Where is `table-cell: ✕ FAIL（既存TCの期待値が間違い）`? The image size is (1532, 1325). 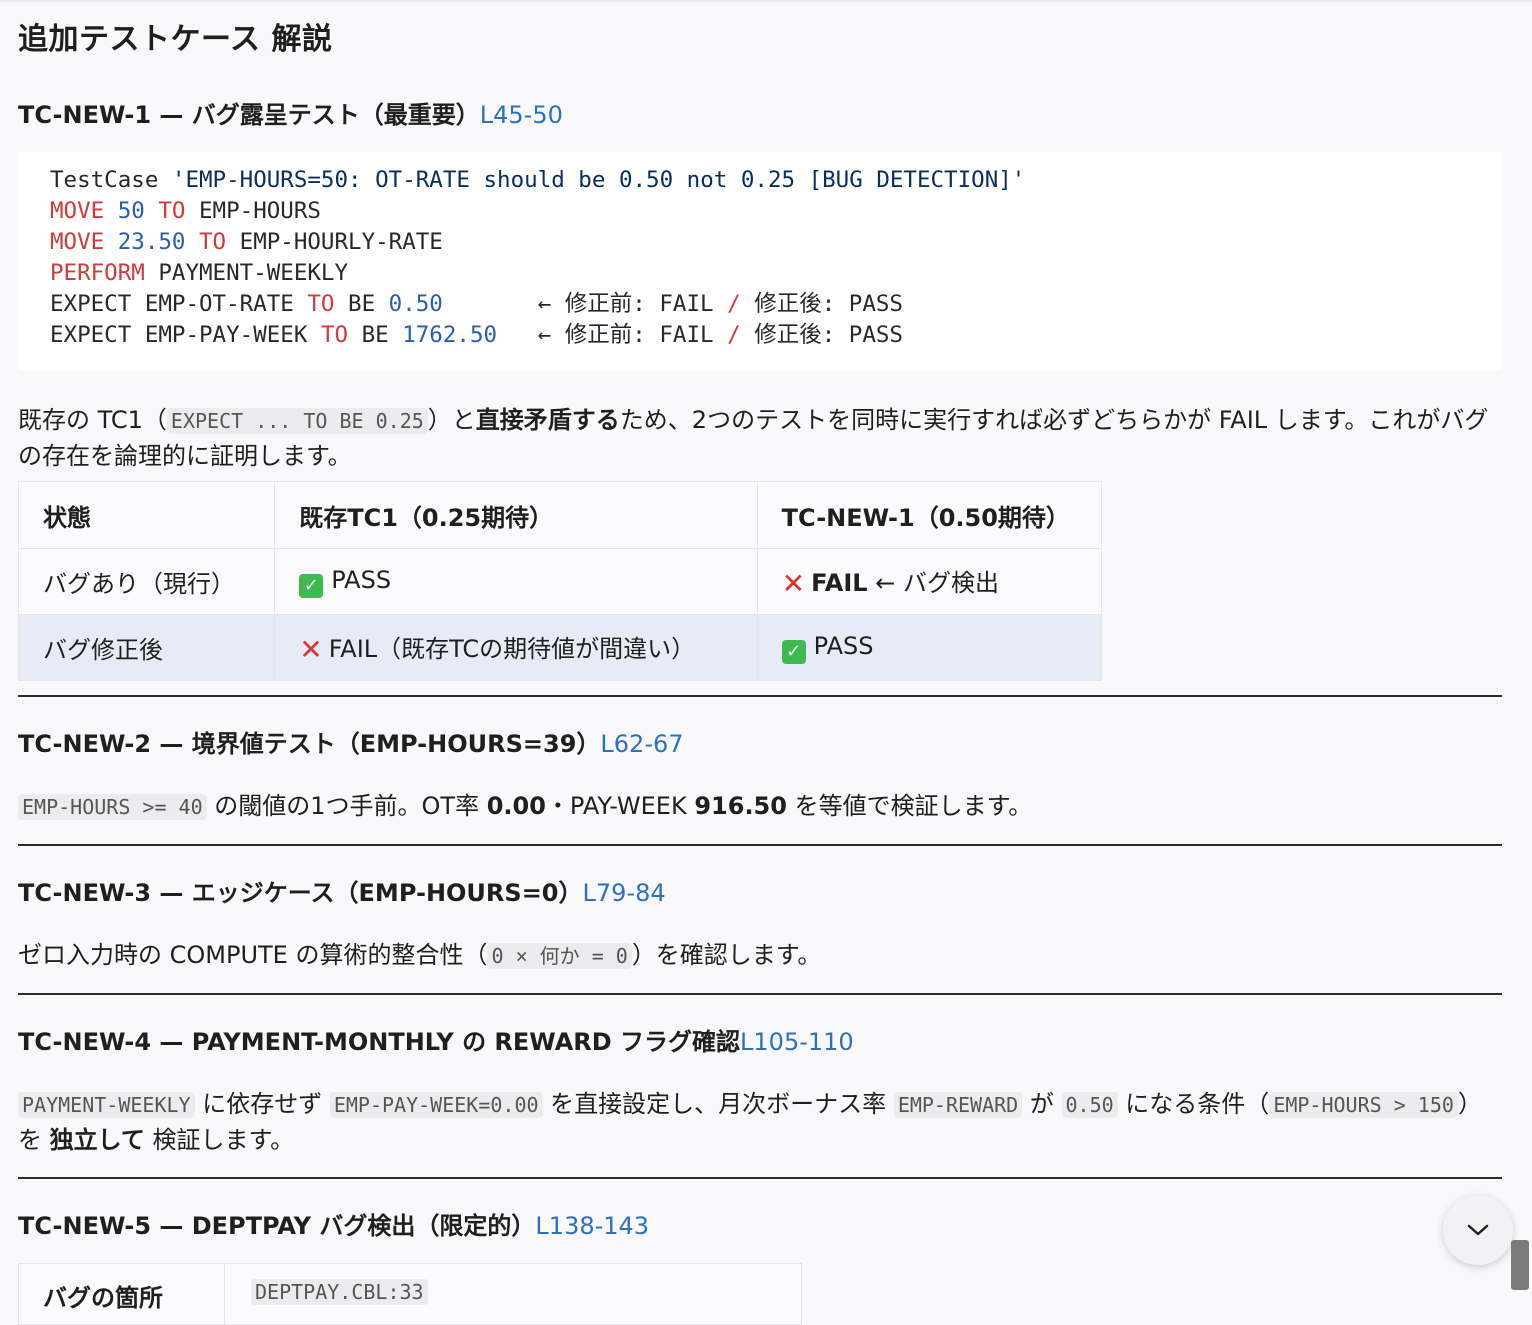 table-cell: ✕ FAIL（既存TCの期待値が間違い） is located at coordinates (516, 647).